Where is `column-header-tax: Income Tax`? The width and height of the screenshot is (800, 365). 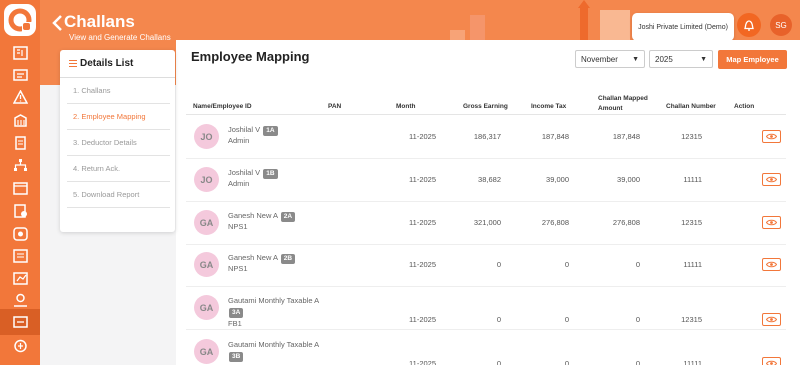
column-header-tax: Income Tax is located at coordinates (549, 106).